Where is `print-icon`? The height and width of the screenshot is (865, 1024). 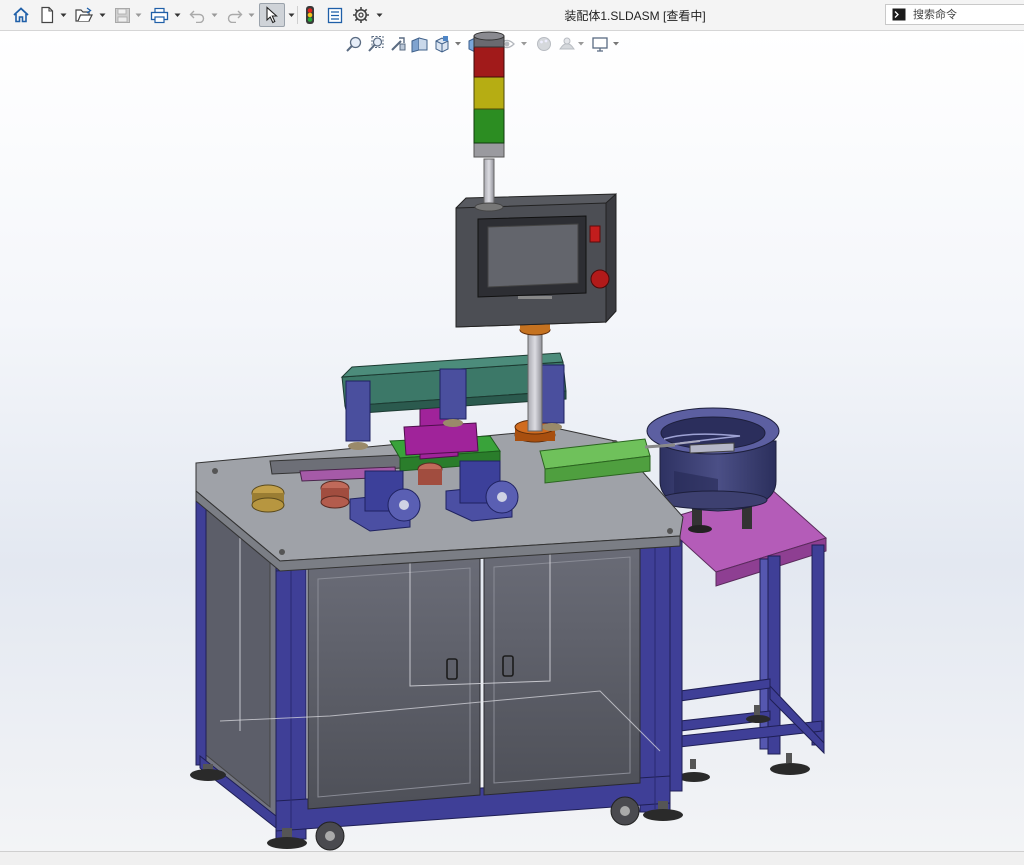 print-icon is located at coordinates (159, 15).